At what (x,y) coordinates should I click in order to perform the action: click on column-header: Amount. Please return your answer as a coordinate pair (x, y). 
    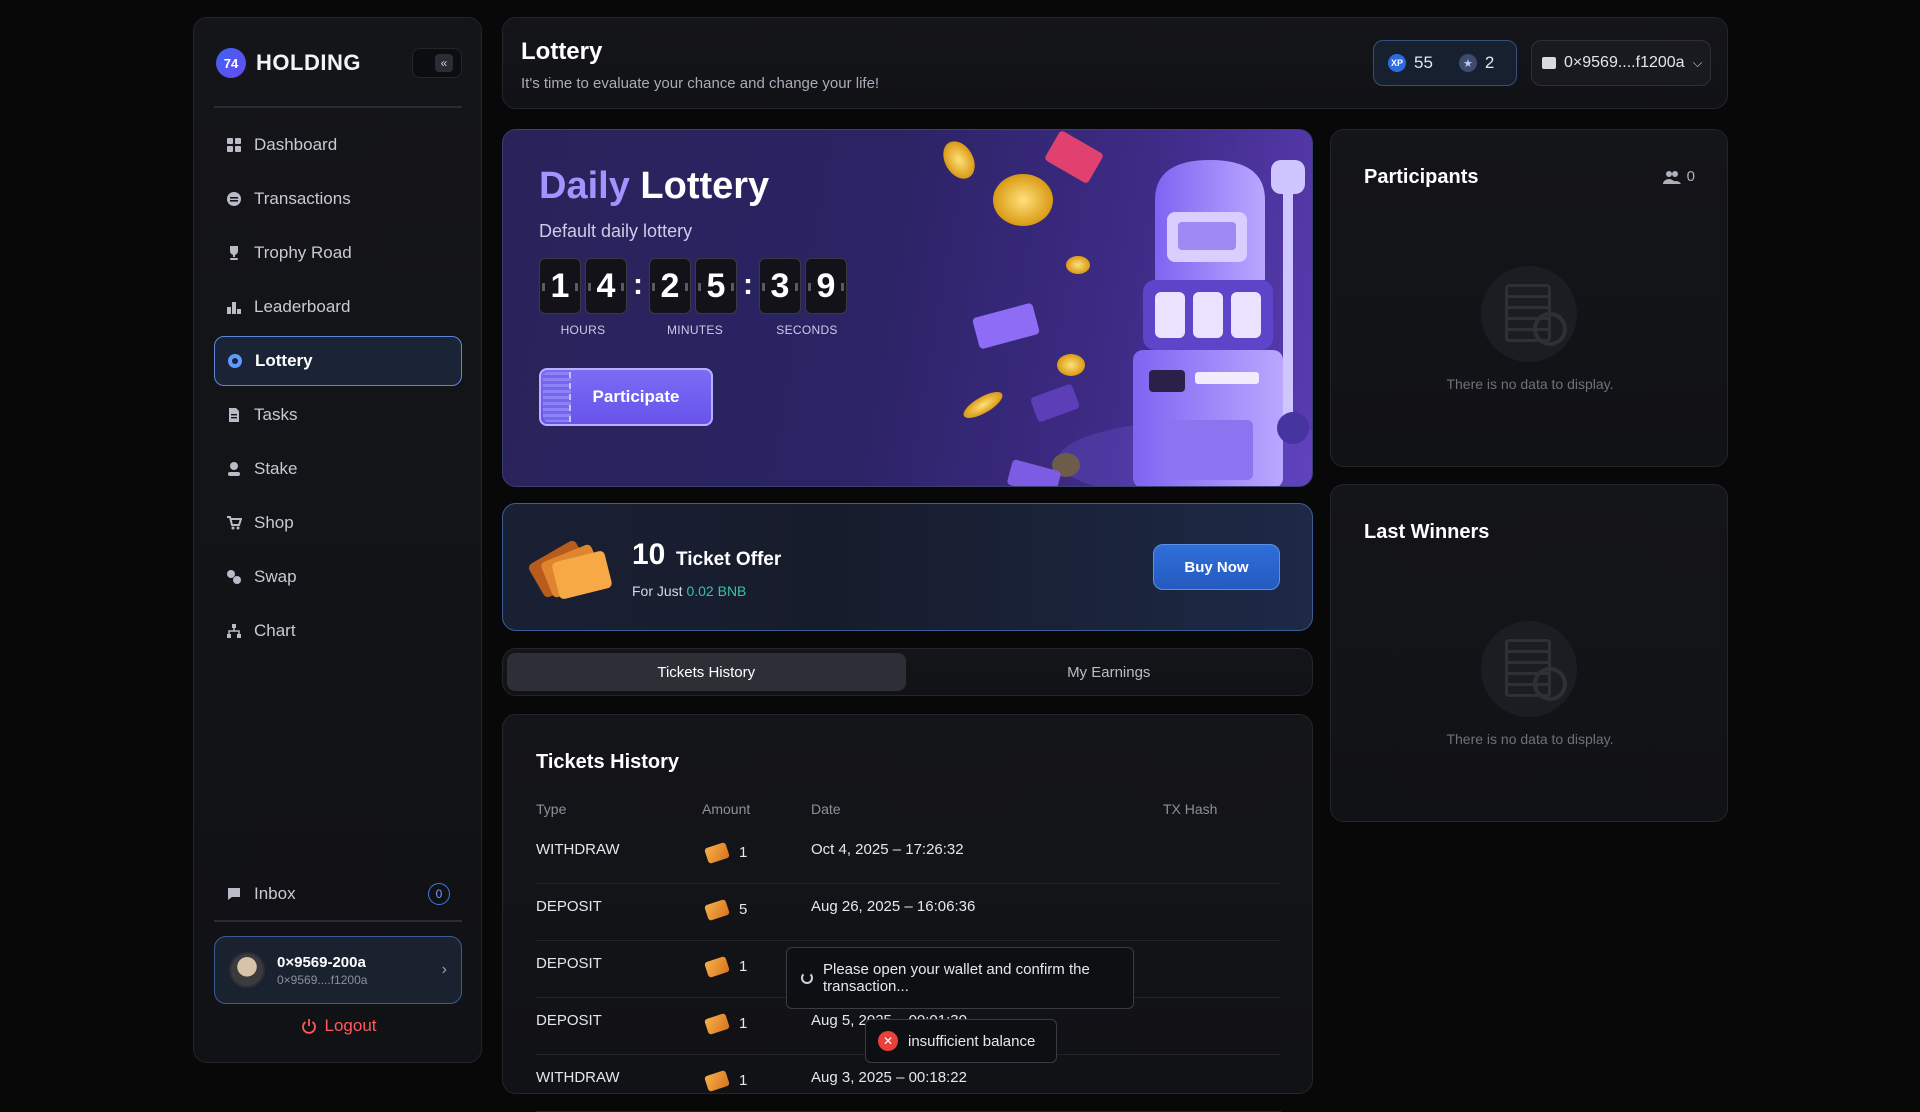
    Looking at the image, I should click on (726, 809).